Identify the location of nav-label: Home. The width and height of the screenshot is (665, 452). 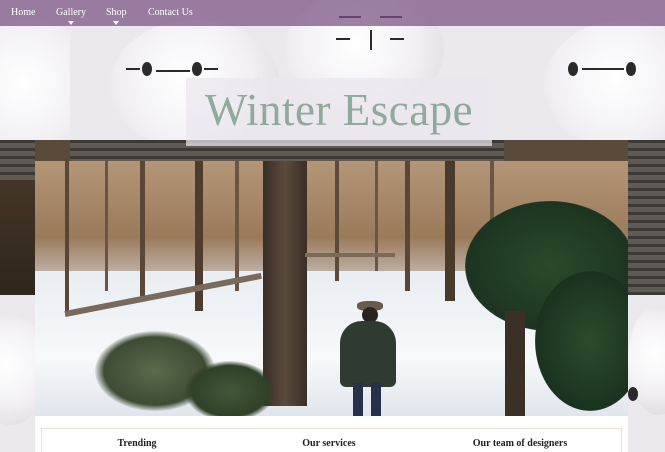
(23, 12).